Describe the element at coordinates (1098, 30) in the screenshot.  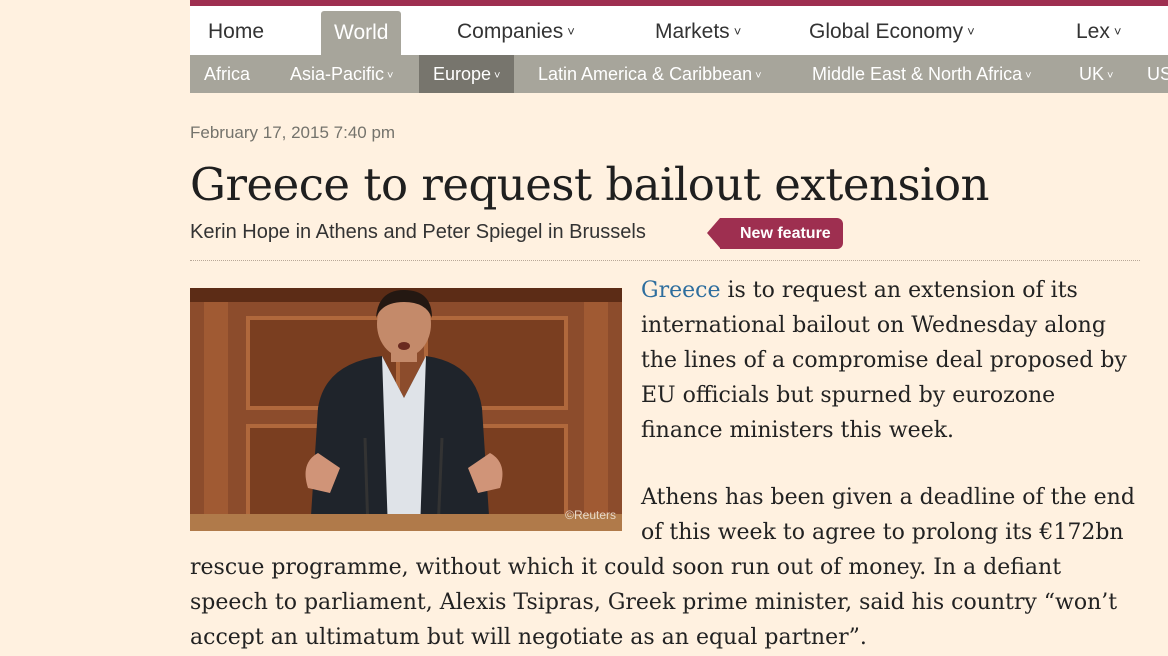
I see `nav-lex: Lex ˅` at that location.